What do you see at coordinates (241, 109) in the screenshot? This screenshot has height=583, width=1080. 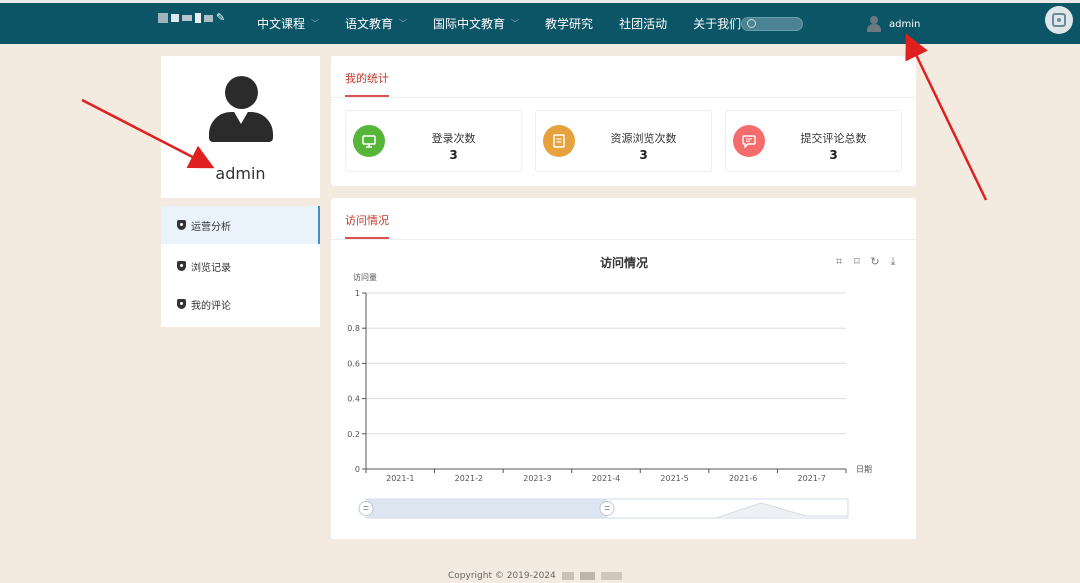 I see `avatar` at bounding box center [241, 109].